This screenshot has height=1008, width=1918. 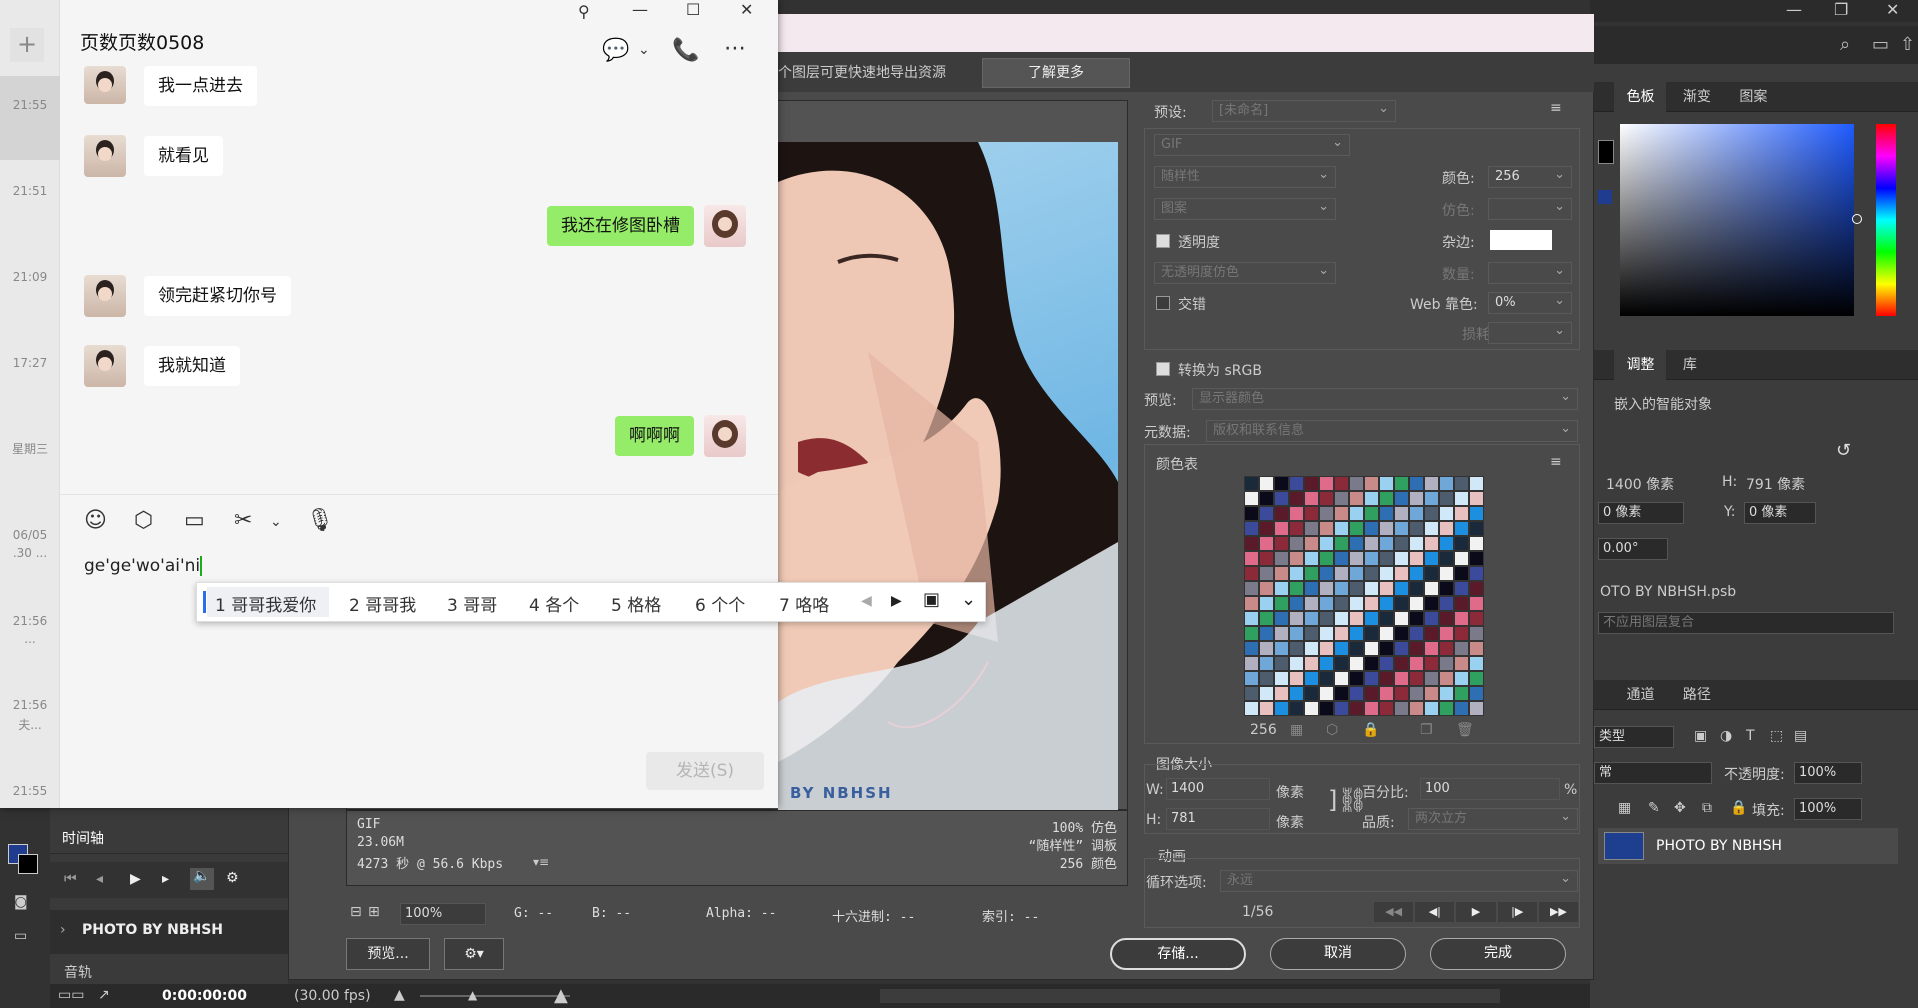 I want to click on y-position-input: 0 像素, so click(x=1780, y=513).